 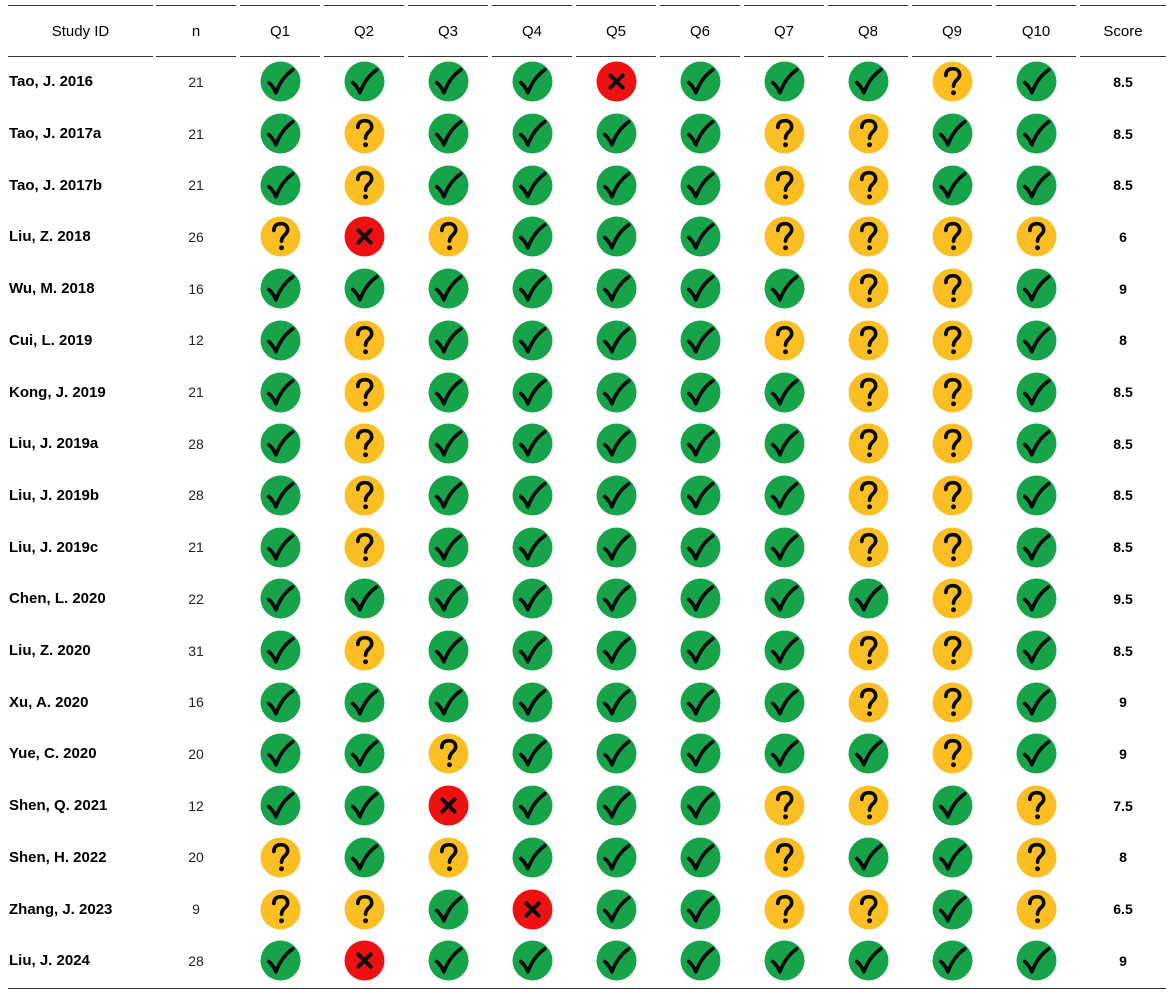 I want to click on sample-size-cell: 20, so click(x=196, y=753).